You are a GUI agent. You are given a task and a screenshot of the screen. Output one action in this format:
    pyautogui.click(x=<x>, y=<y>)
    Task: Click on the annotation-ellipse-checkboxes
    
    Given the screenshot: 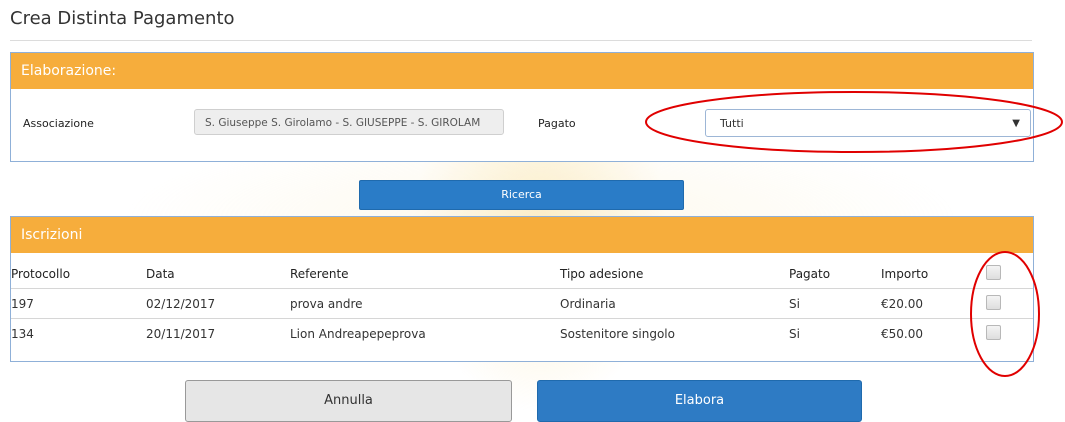 What is the action you would take?
    pyautogui.click(x=1005, y=314)
    